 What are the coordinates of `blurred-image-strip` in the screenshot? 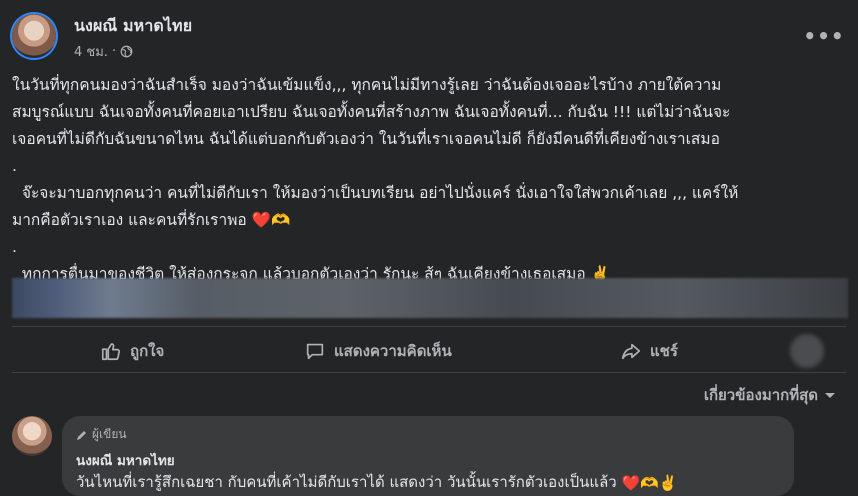 It's located at (430, 298).